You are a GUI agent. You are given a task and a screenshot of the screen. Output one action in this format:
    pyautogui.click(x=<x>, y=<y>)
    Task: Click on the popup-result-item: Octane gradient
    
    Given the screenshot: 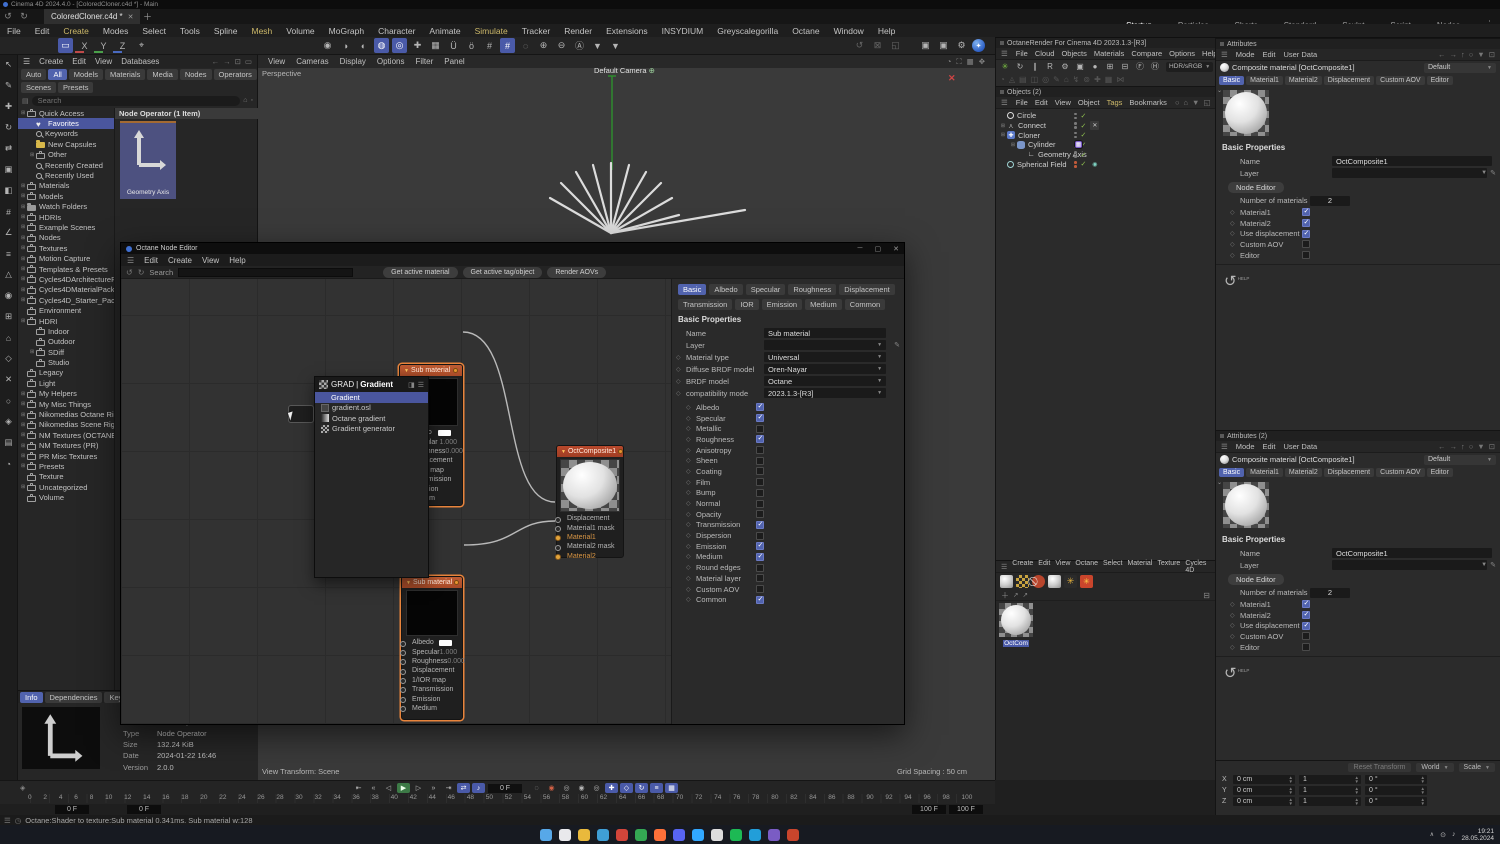 What is the action you would take?
    pyautogui.click(x=371, y=418)
    